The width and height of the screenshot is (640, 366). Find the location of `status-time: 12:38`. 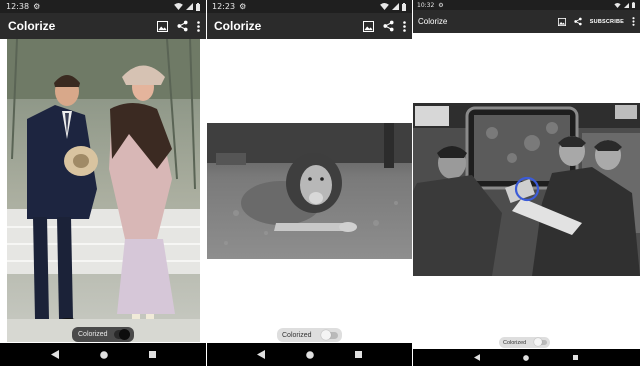

status-time: 12:38 is located at coordinates (18, 6).